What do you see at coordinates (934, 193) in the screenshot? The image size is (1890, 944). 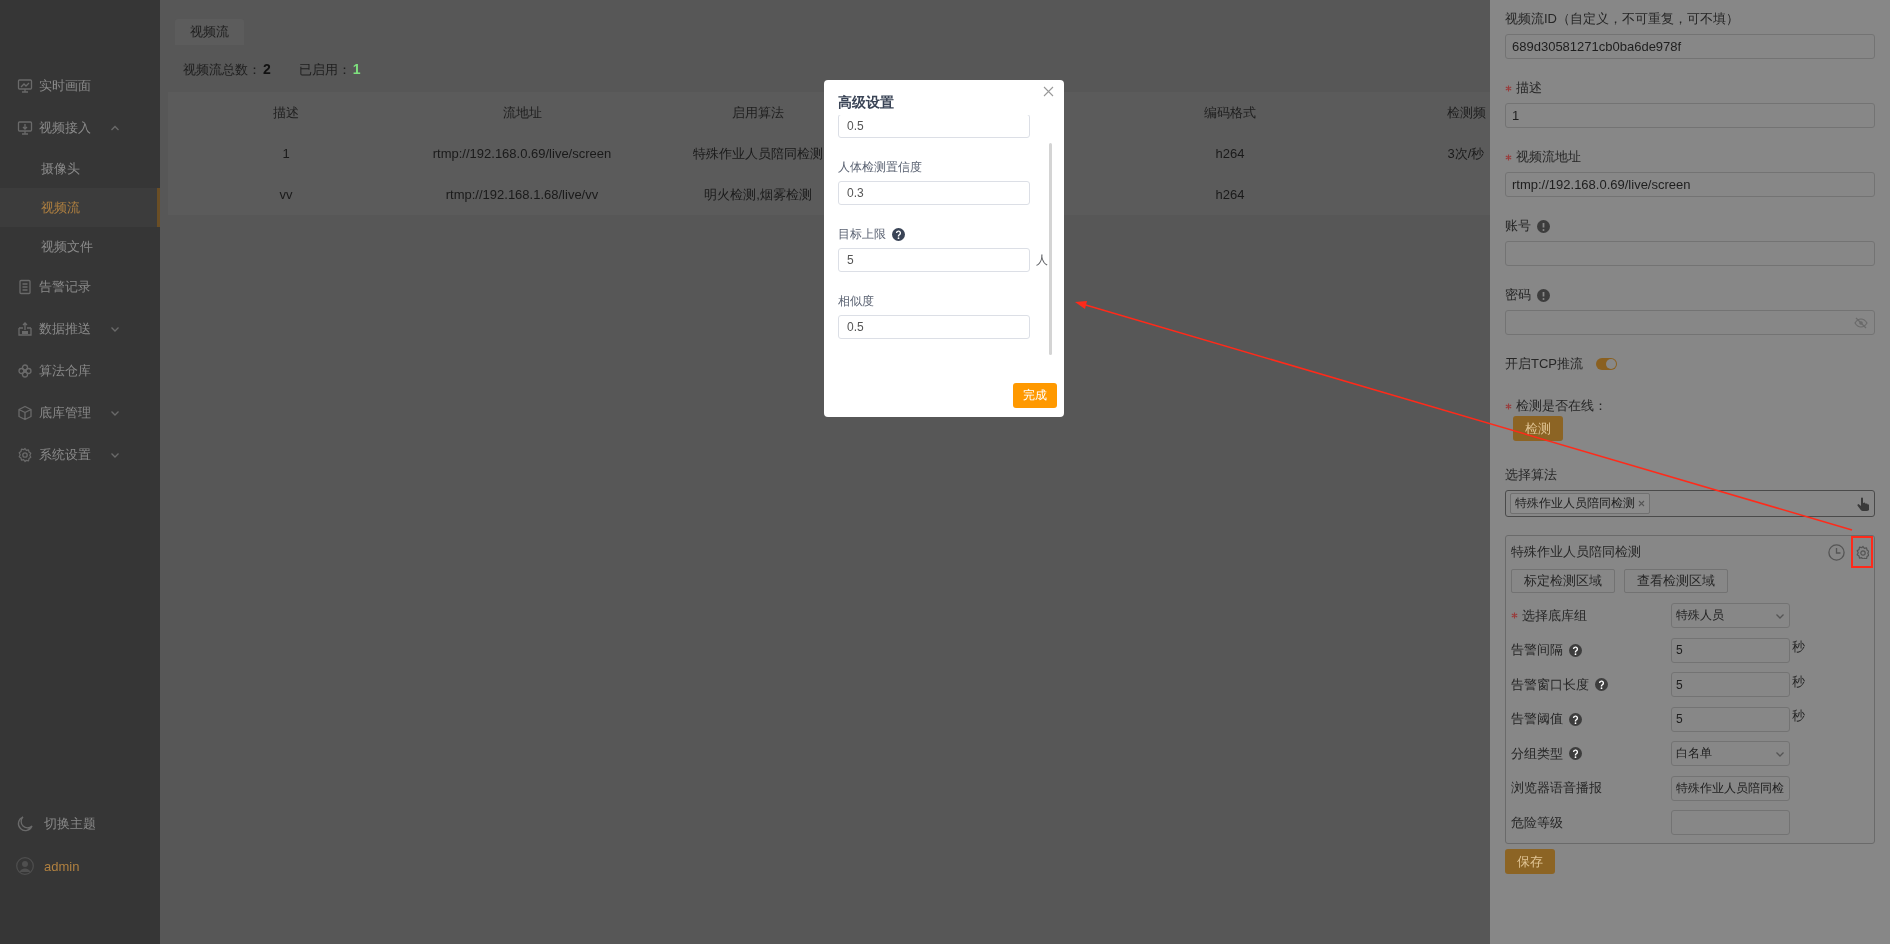 I see `input-field: 0.3` at bounding box center [934, 193].